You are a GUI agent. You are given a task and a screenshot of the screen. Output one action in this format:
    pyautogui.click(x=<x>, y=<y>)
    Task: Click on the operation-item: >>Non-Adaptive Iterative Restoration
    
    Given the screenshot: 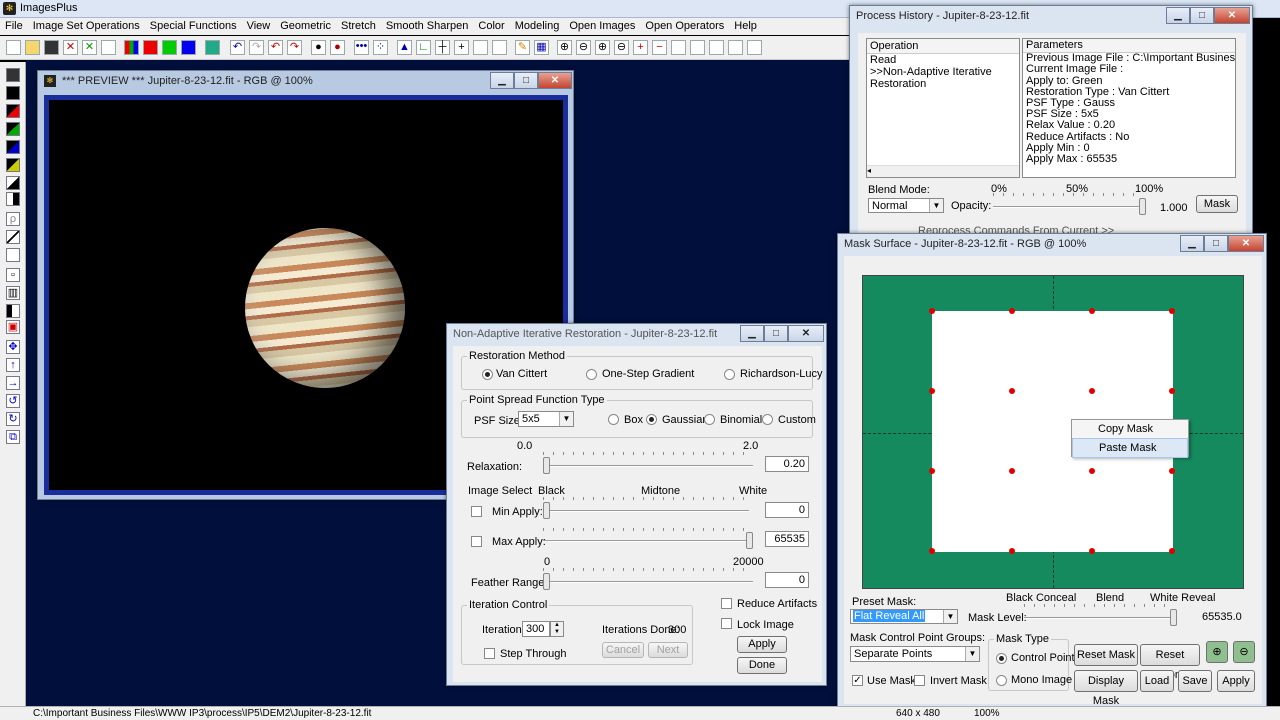 What is the action you would take?
    pyautogui.click(x=943, y=78)
    